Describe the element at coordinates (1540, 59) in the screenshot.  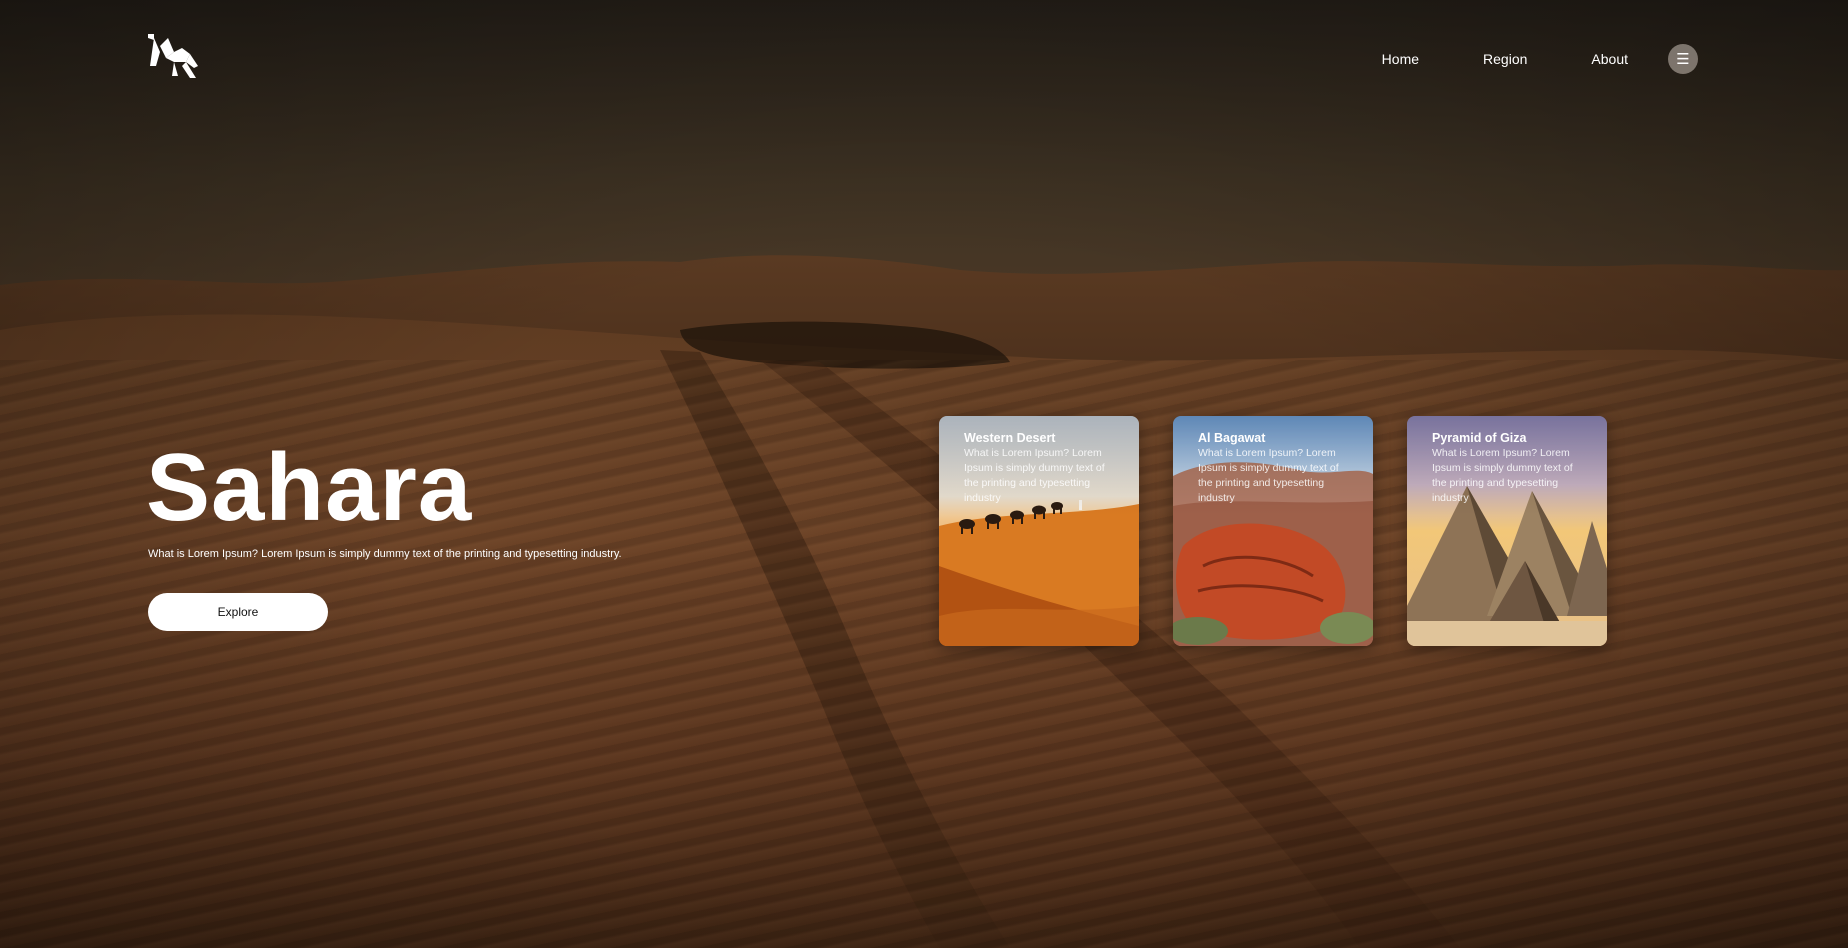
I see `main-nav: Home Region About ☰` at that location.